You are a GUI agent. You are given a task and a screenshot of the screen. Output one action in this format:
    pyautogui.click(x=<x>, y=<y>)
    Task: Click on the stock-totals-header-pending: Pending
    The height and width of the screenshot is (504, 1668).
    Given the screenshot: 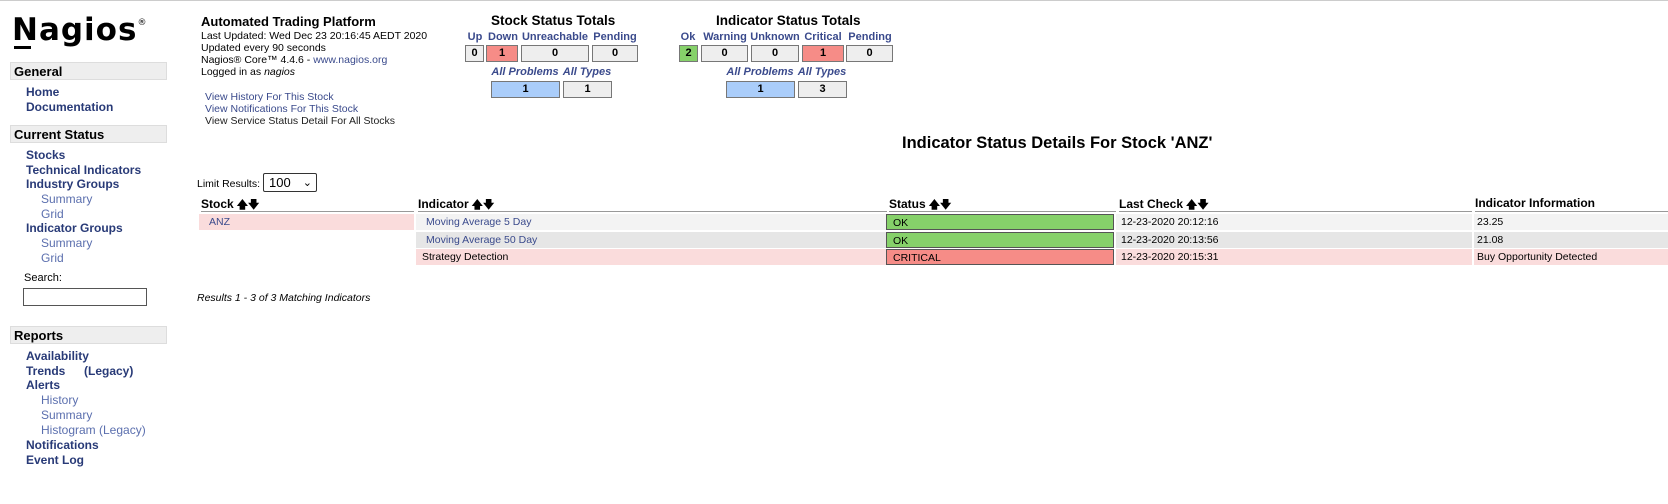 What is the action you would take?
    pyautogui.click(x=615, y=37)
    